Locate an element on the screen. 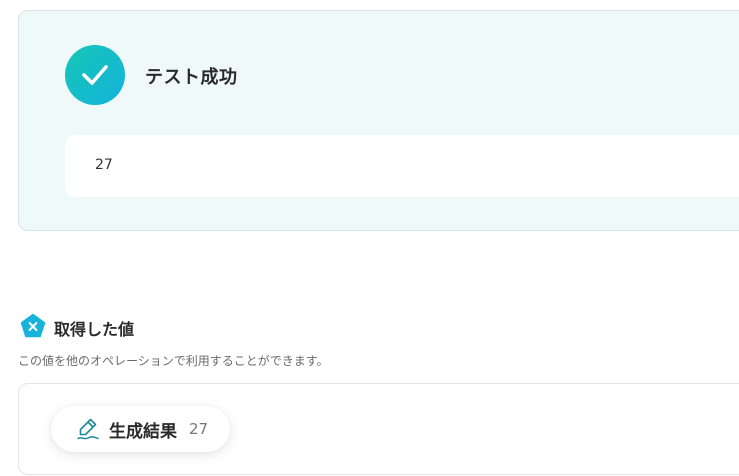 The image size is (739, 476). test-success-title: テスト成功 is located at coordinates (191, 77).